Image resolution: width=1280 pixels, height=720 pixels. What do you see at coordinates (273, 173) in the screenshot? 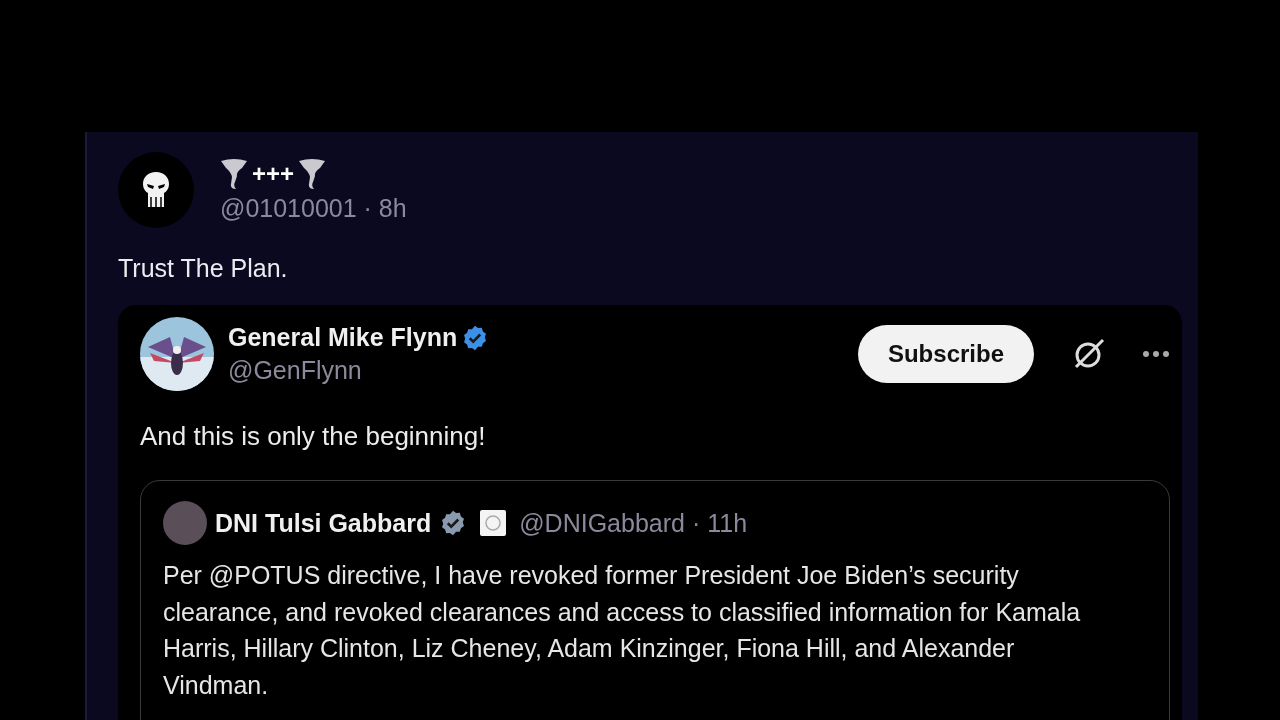
I see `display-name: +++` at bounding box center [273, 173].